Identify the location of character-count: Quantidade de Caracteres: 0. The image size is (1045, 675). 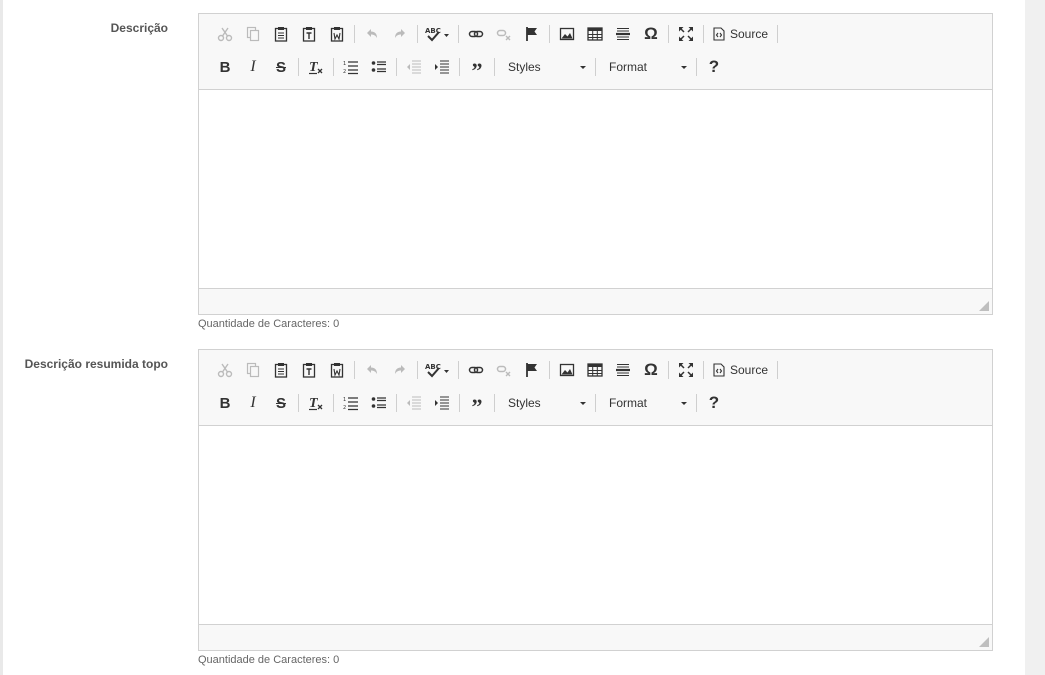
(269, 660).